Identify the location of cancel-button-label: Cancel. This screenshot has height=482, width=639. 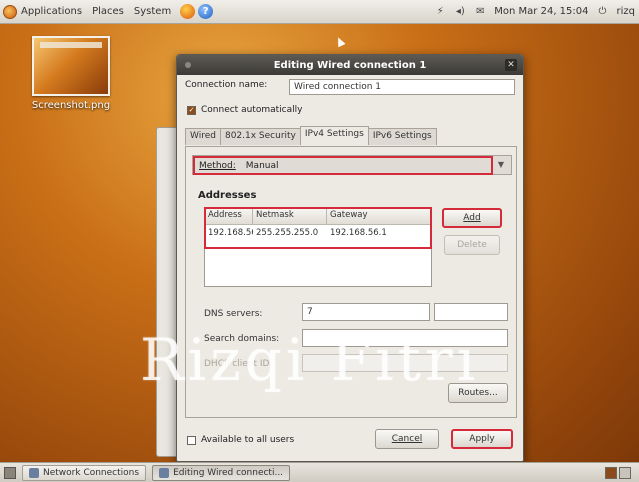
(407, 439).